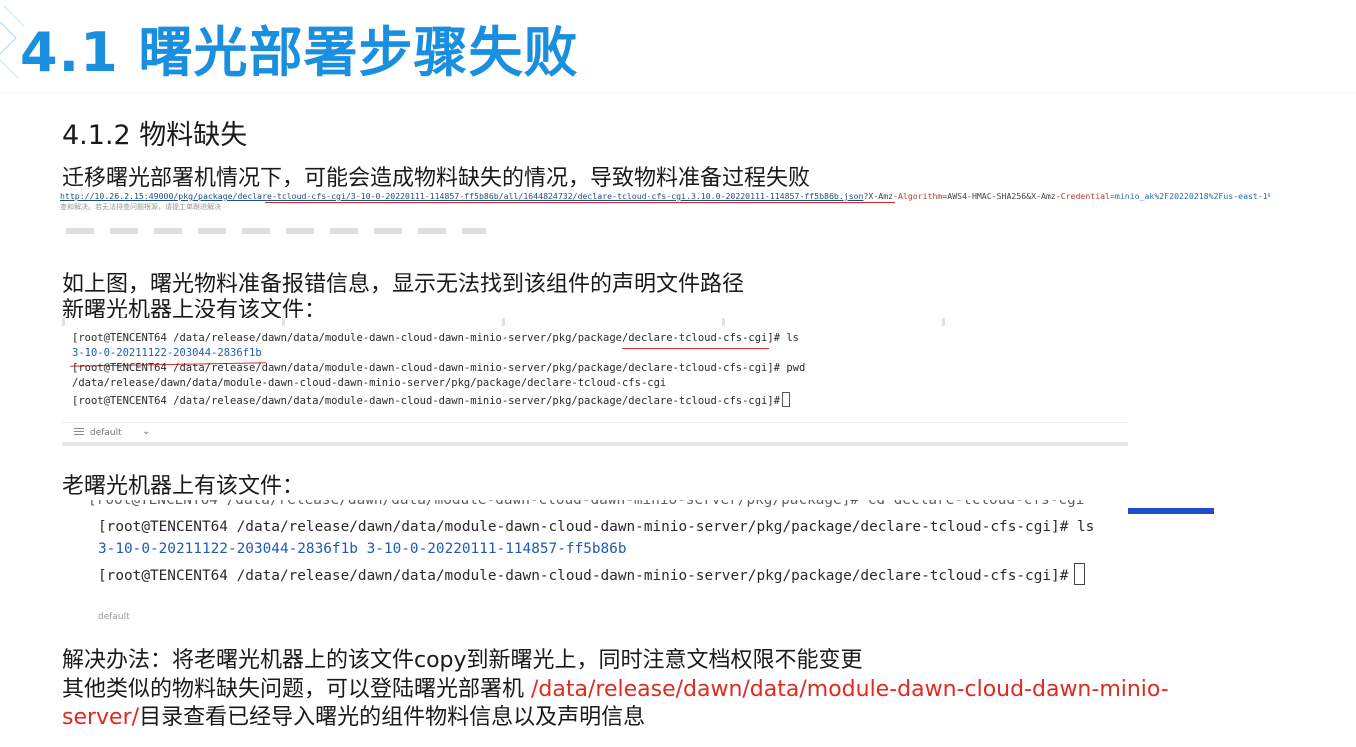 The image size is (1356, 747). What do you see at coordinates (580, 202) in the screenshot?
I see `url-red-underline` at bounding box center [580, 202].